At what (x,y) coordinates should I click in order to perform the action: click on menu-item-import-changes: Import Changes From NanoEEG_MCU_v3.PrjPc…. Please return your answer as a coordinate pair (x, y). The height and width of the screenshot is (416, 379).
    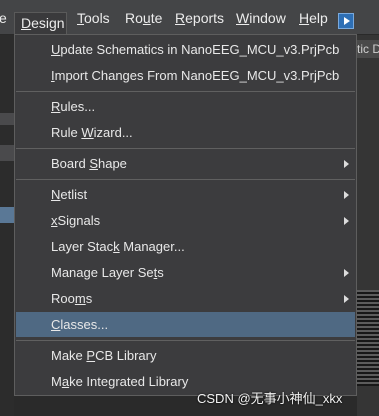
    Looking at the image, I should click on (185, 75).